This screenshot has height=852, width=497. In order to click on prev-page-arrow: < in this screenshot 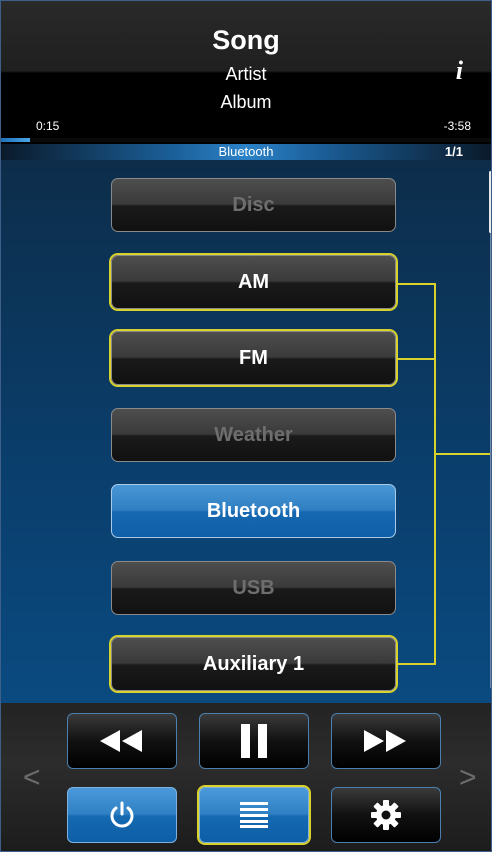, I will do `click(32, 778)`.